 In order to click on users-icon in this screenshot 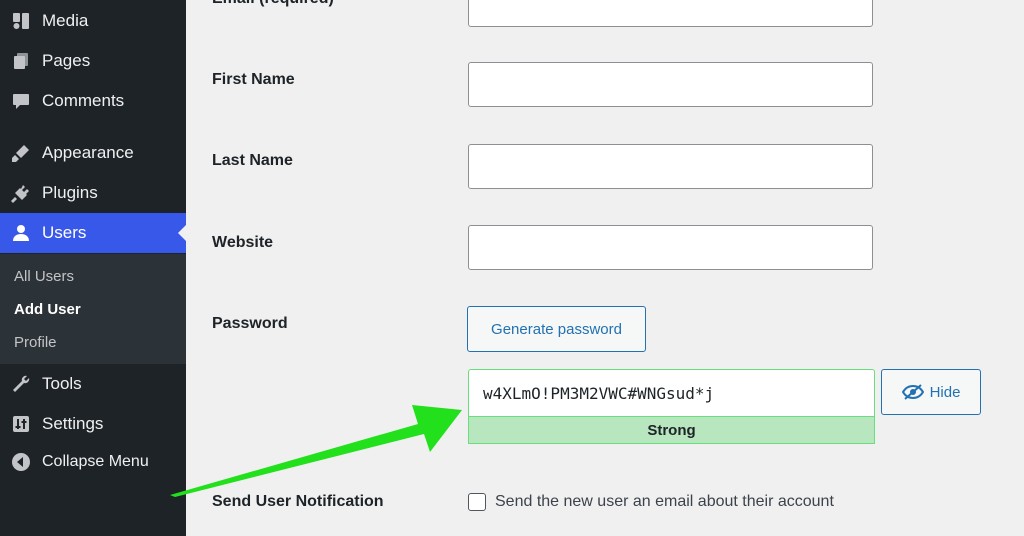, I will do `click(21, 233)`.